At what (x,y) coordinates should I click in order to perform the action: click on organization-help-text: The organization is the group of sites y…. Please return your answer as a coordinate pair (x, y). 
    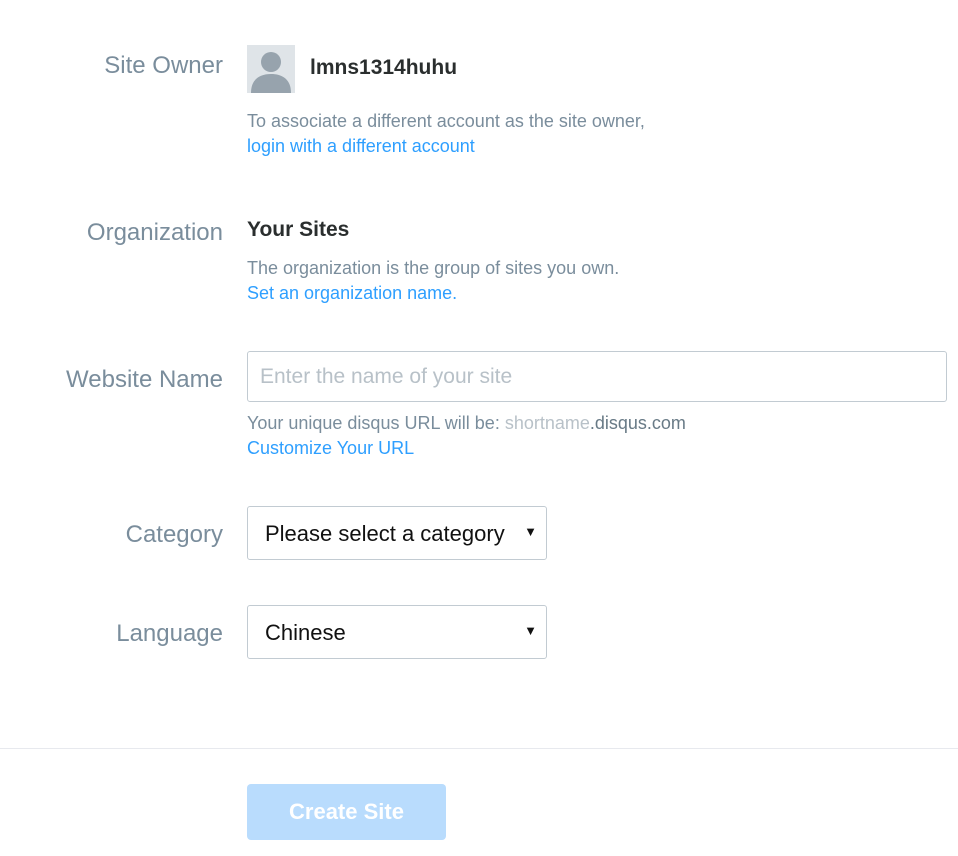
    Looking at the image, I should click on (433, 268).